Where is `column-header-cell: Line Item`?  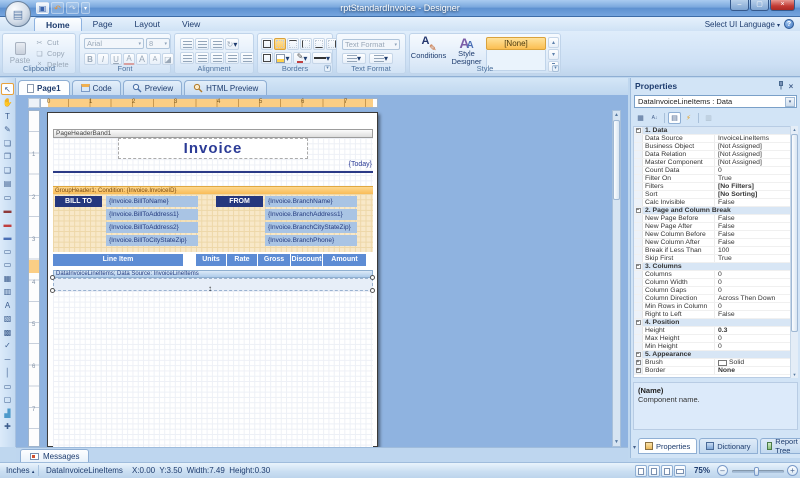
column-header-cell: Line Item is located at coordinates (118, 260).